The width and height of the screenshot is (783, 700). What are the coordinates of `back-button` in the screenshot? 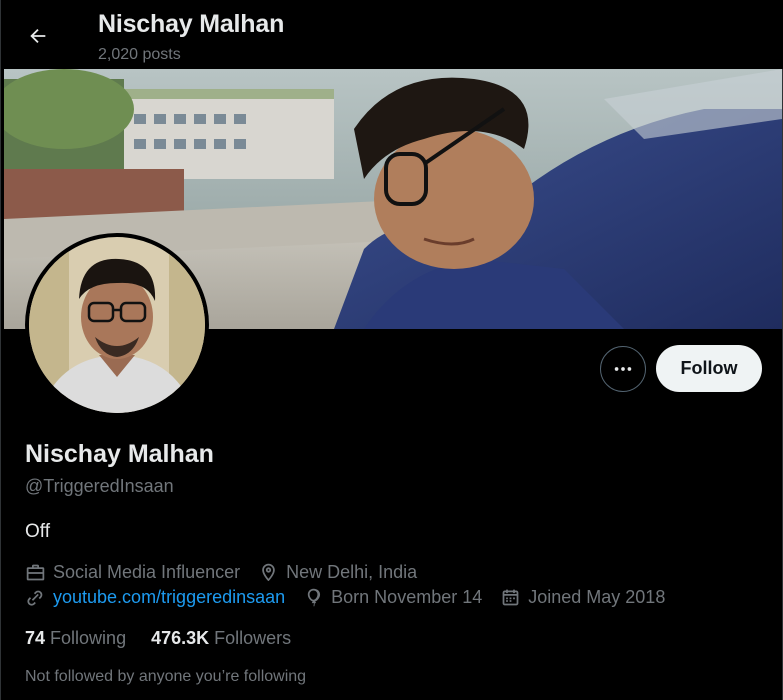 It's located at (38, 36).